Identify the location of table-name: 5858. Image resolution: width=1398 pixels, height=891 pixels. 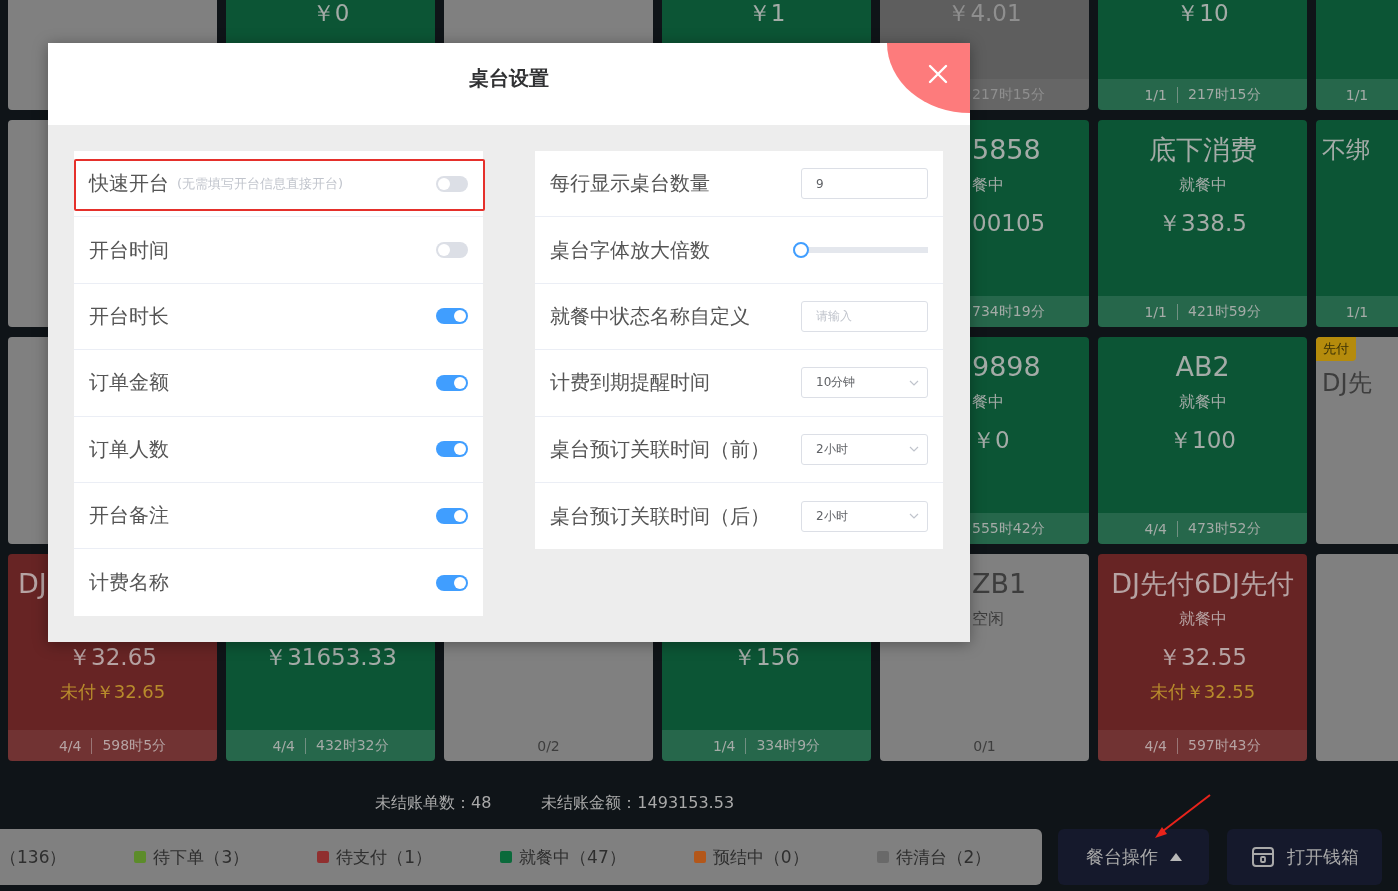
(1006, 150).